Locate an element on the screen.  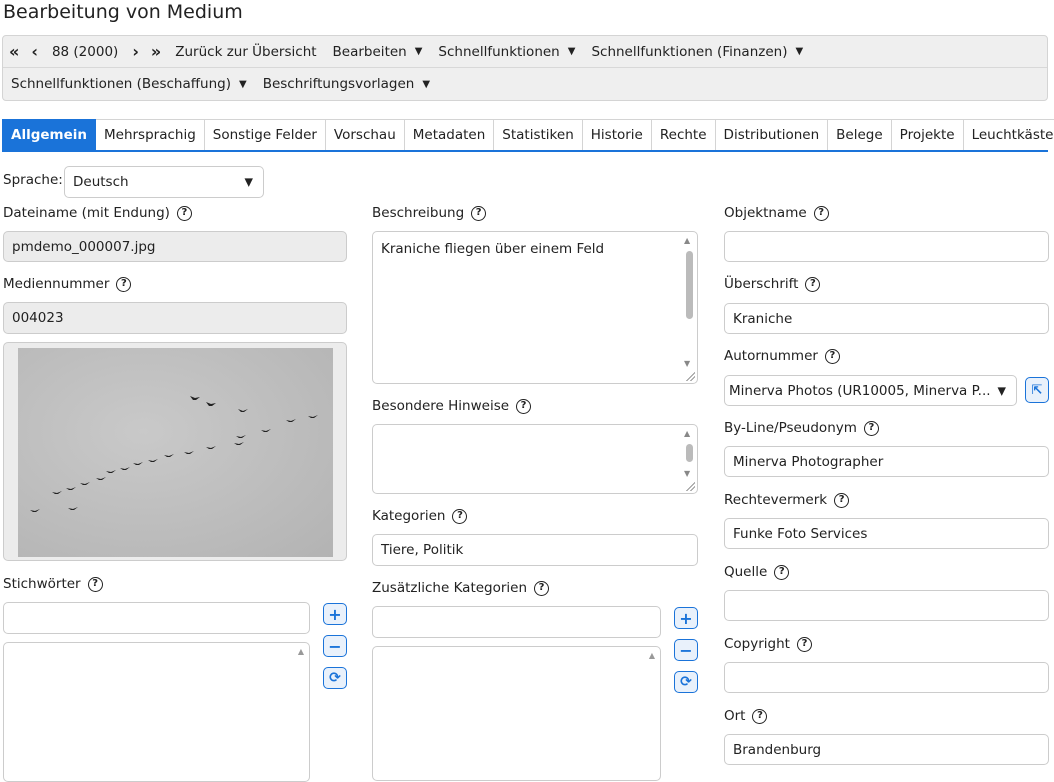
cranes-in-flight-image is located at coordinates (174, 454).